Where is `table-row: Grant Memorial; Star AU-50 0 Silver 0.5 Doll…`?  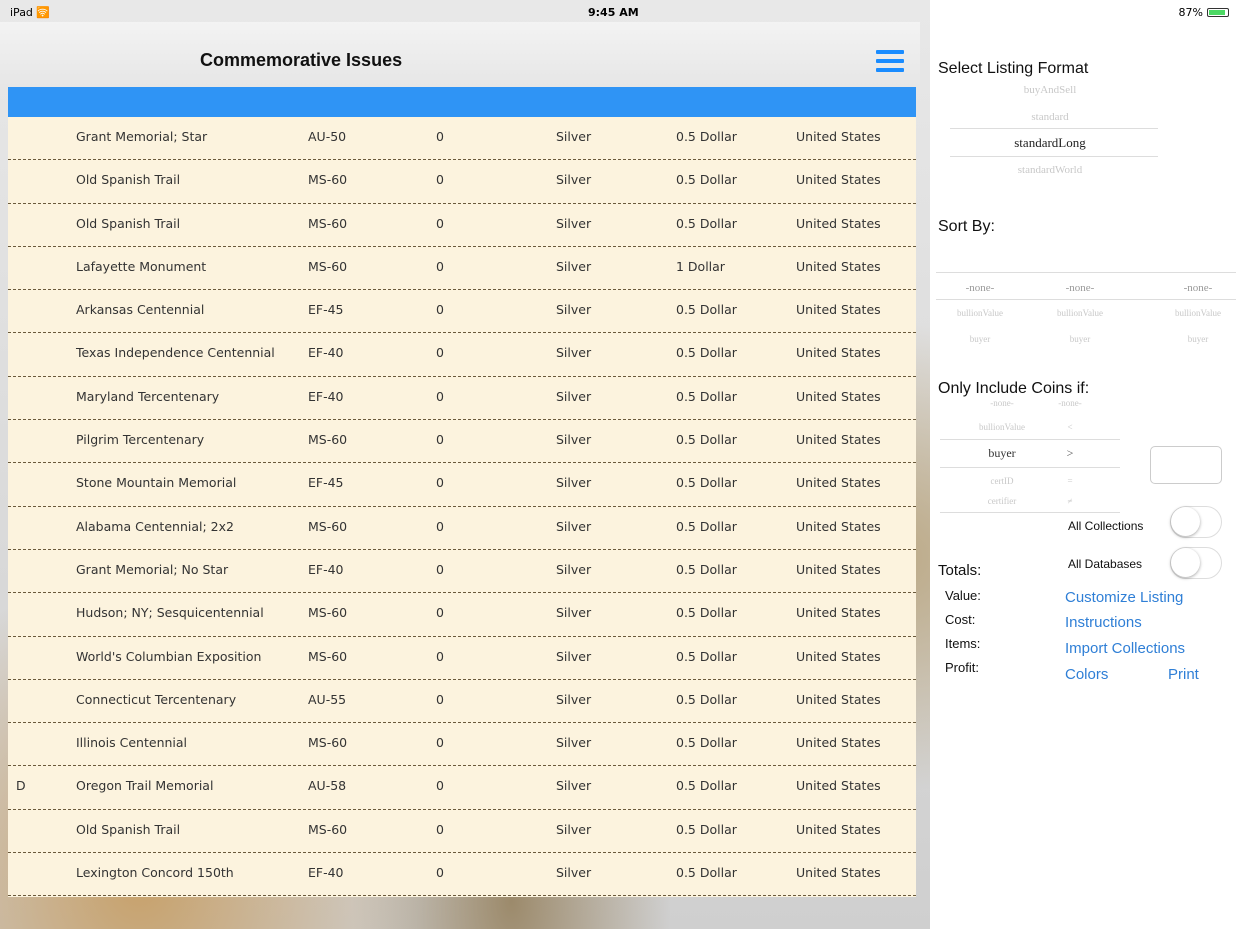
table-row: Grant Memorial; Star AU-50 0 Silver 0.5 Doll… is located at coordinates (462, 139).